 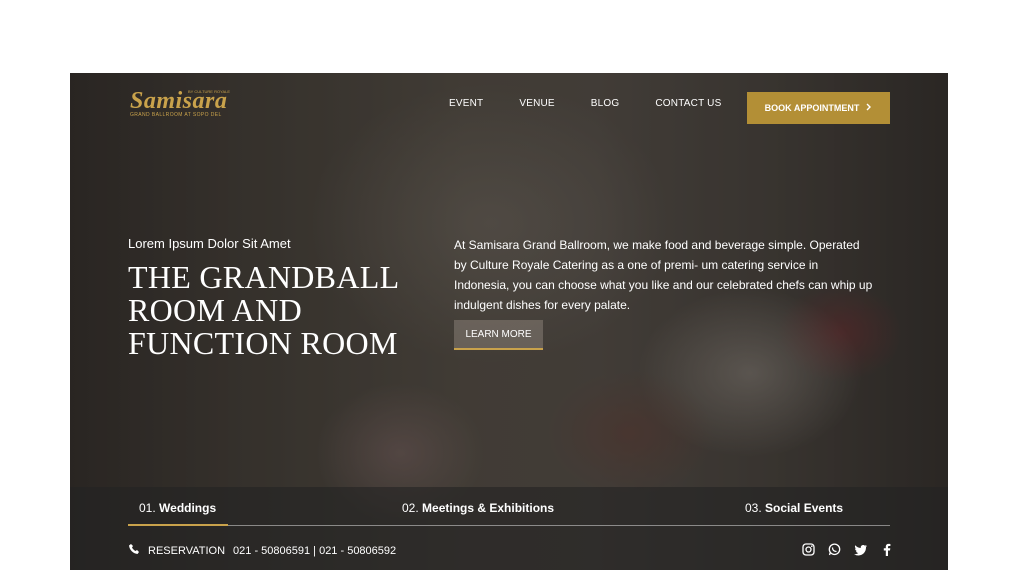 What do you see at coordinates (804, 508) in the screenshot?
I see `tab-social-label: Social Events` at bounding box center [804, 508].